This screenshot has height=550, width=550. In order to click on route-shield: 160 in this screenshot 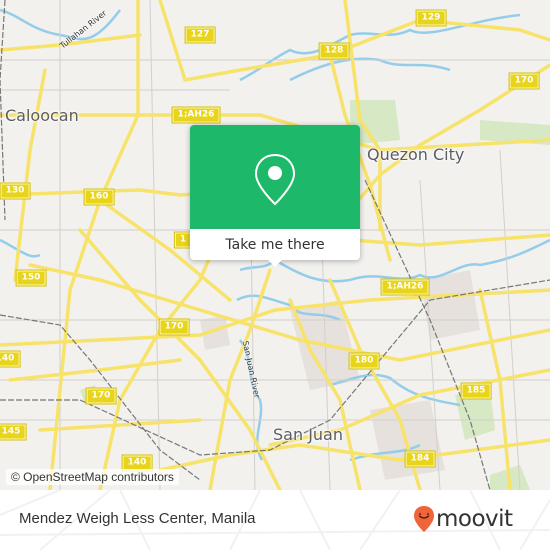, I will do `click(99, 197)`.